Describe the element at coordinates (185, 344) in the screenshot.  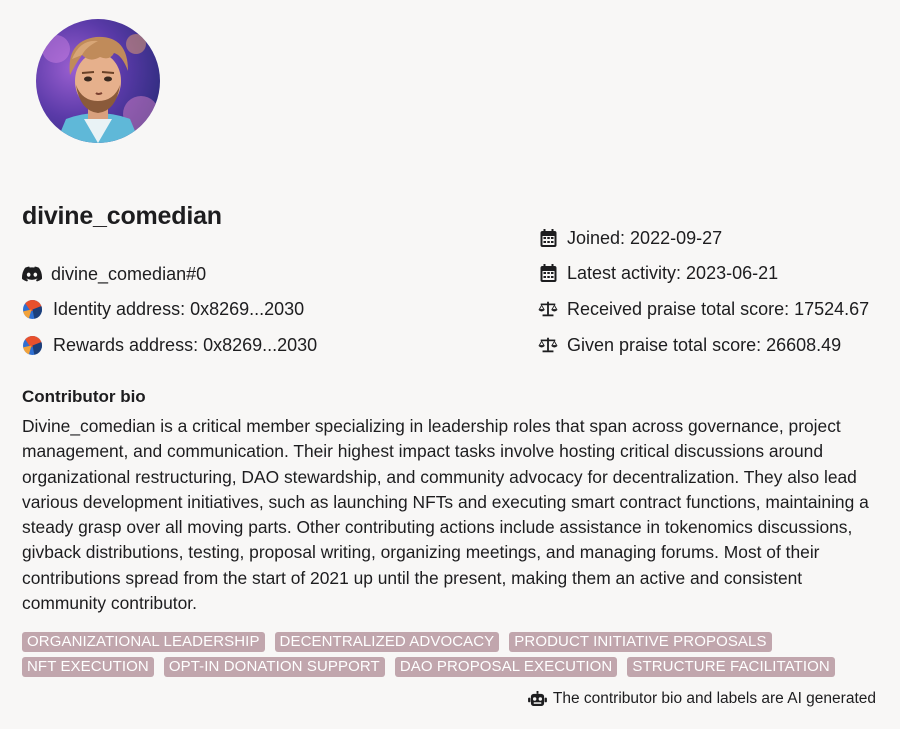
I see `rewards-address: Rewards address: 0x8269...2030` at that location.